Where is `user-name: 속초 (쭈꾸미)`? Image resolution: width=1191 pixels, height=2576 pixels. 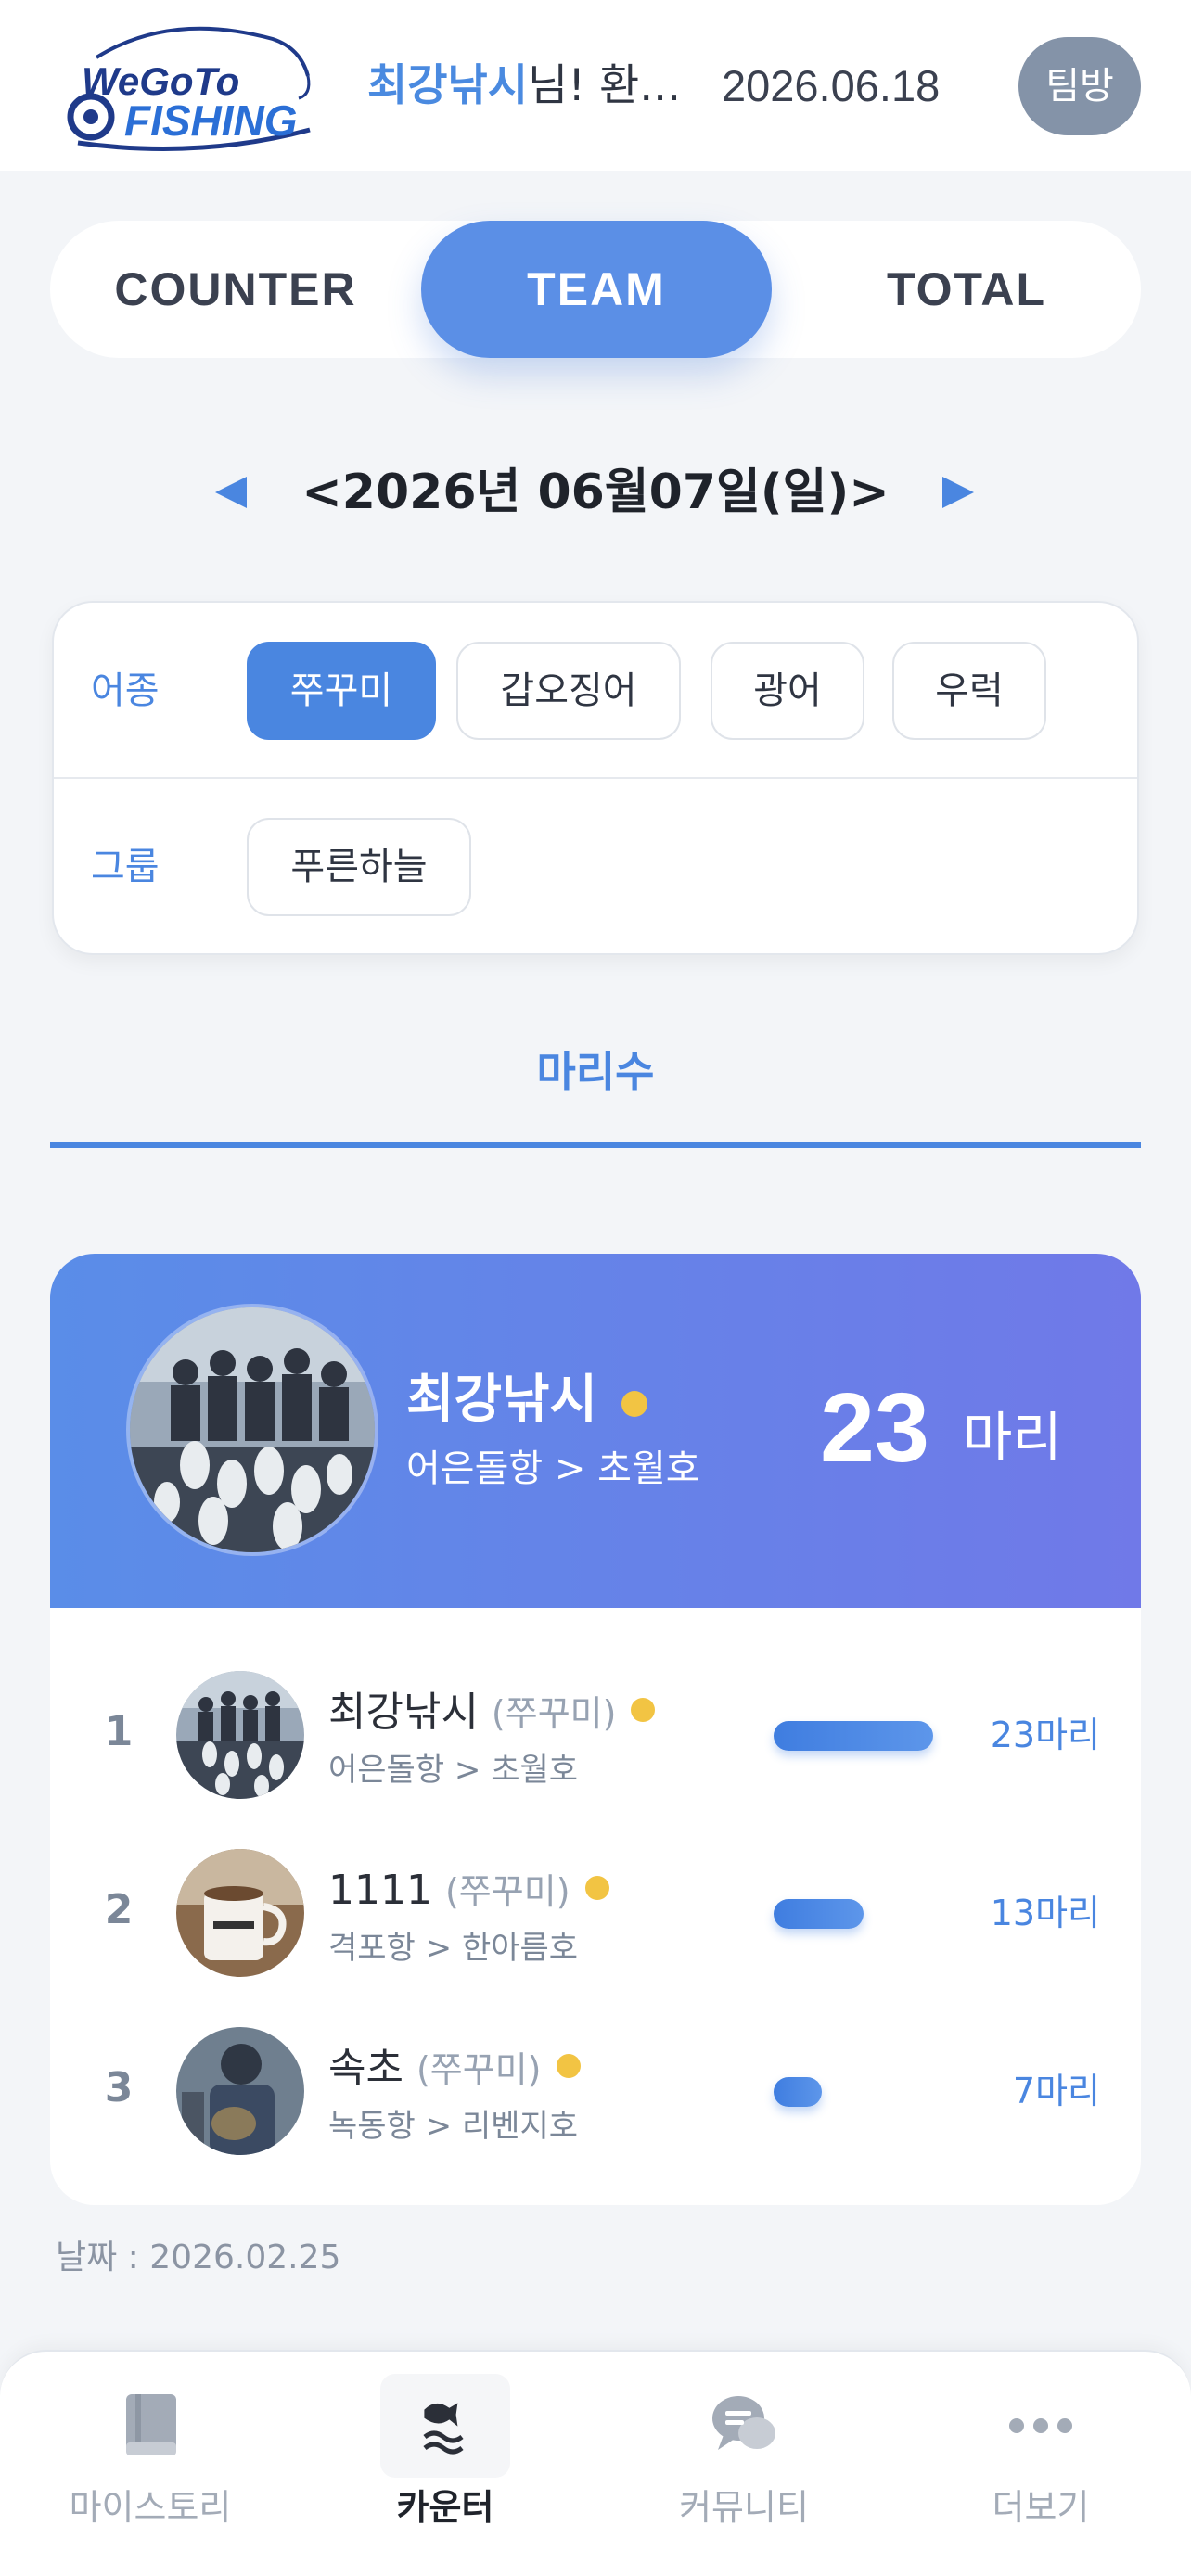 user-name: 속초 (쭈꾸미) is located at coordinates (454, 2069).